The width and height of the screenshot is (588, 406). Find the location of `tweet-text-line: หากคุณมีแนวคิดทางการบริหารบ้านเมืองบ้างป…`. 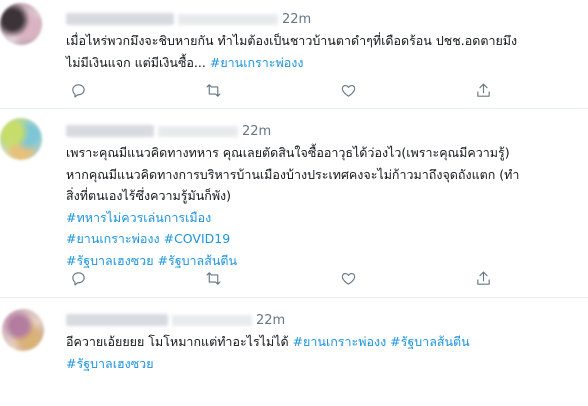

tweet-text-line: หากคุณมีแนวคิดทางการบริหารบ้านเมืองบ้างป… is located at coordinates (293, 174).